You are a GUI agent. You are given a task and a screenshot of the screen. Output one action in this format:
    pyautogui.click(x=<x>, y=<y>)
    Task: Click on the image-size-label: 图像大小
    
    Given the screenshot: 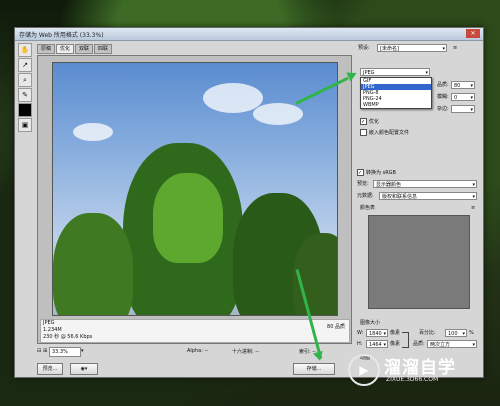 What is the action you would take?
    pyautogui.click(x=370, y=323)
    